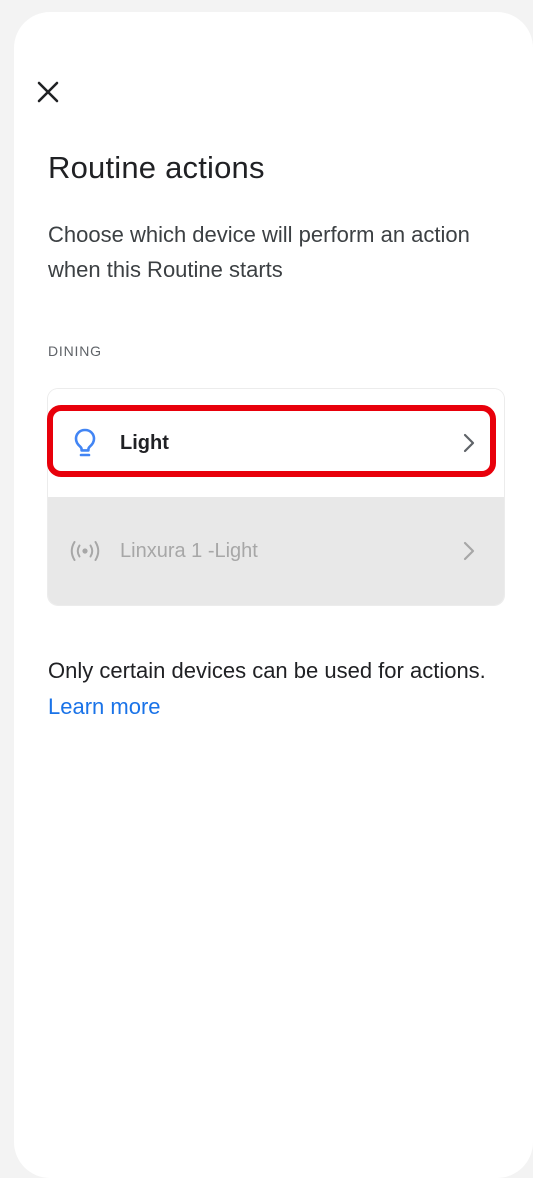 Image resolution: width=533 pixels, height=1178 pixels. What do you see at coordinates (75, 351) in the screenshot?
I see `room-section-label: DINING` at bounding box center [75, 351].